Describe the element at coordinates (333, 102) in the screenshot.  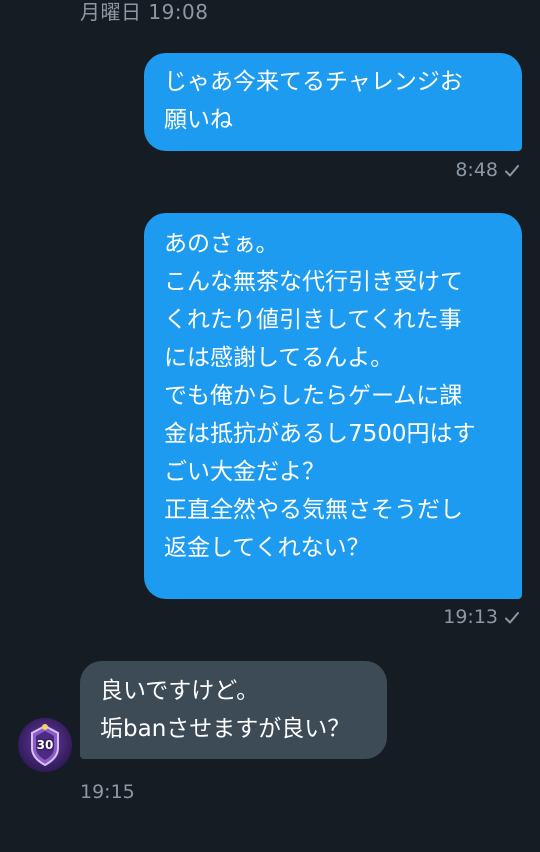
I see `sent-message-bubble: じゃあ今来てるチャレンジお 願いね` at that location.